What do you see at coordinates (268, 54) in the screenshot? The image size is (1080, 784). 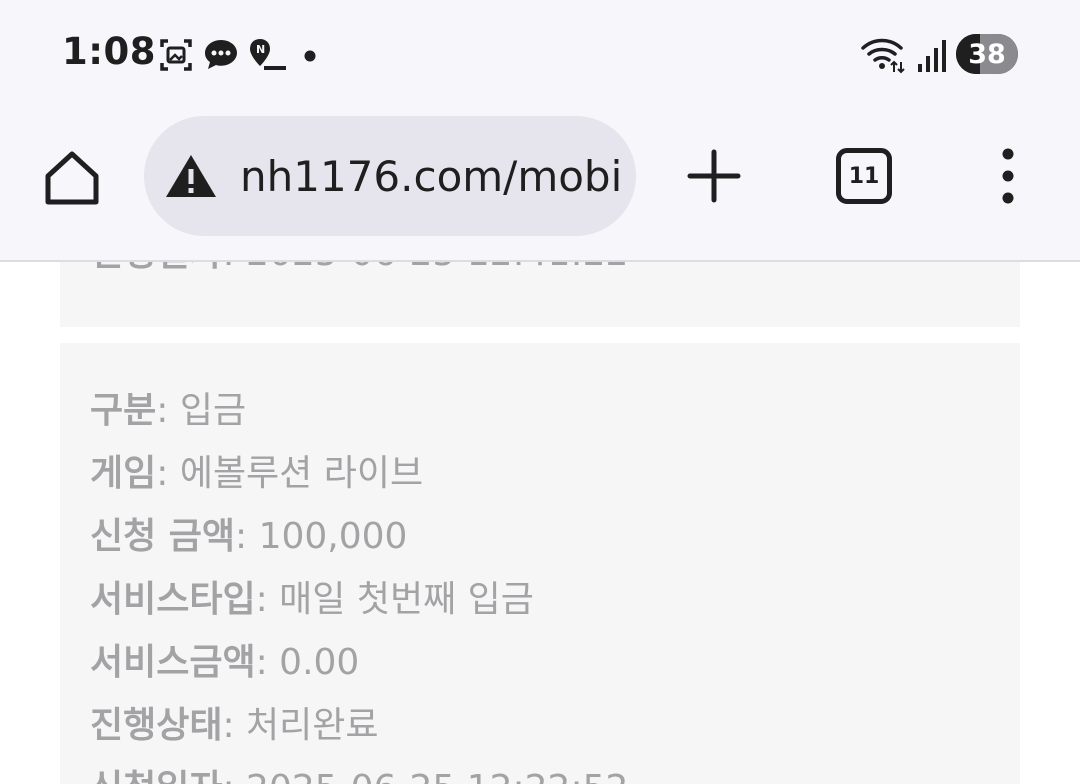 I see `map-pin-icon: N` at bounding box center [268, 54].